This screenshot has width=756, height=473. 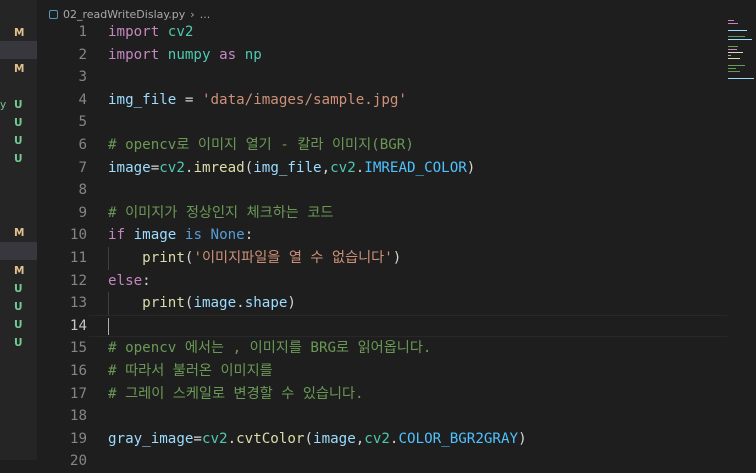 What do you see at coordinates (377, 235) in the screenshot?
I see `code-line: 10 if image is None:` at bounding box center [377, 235].